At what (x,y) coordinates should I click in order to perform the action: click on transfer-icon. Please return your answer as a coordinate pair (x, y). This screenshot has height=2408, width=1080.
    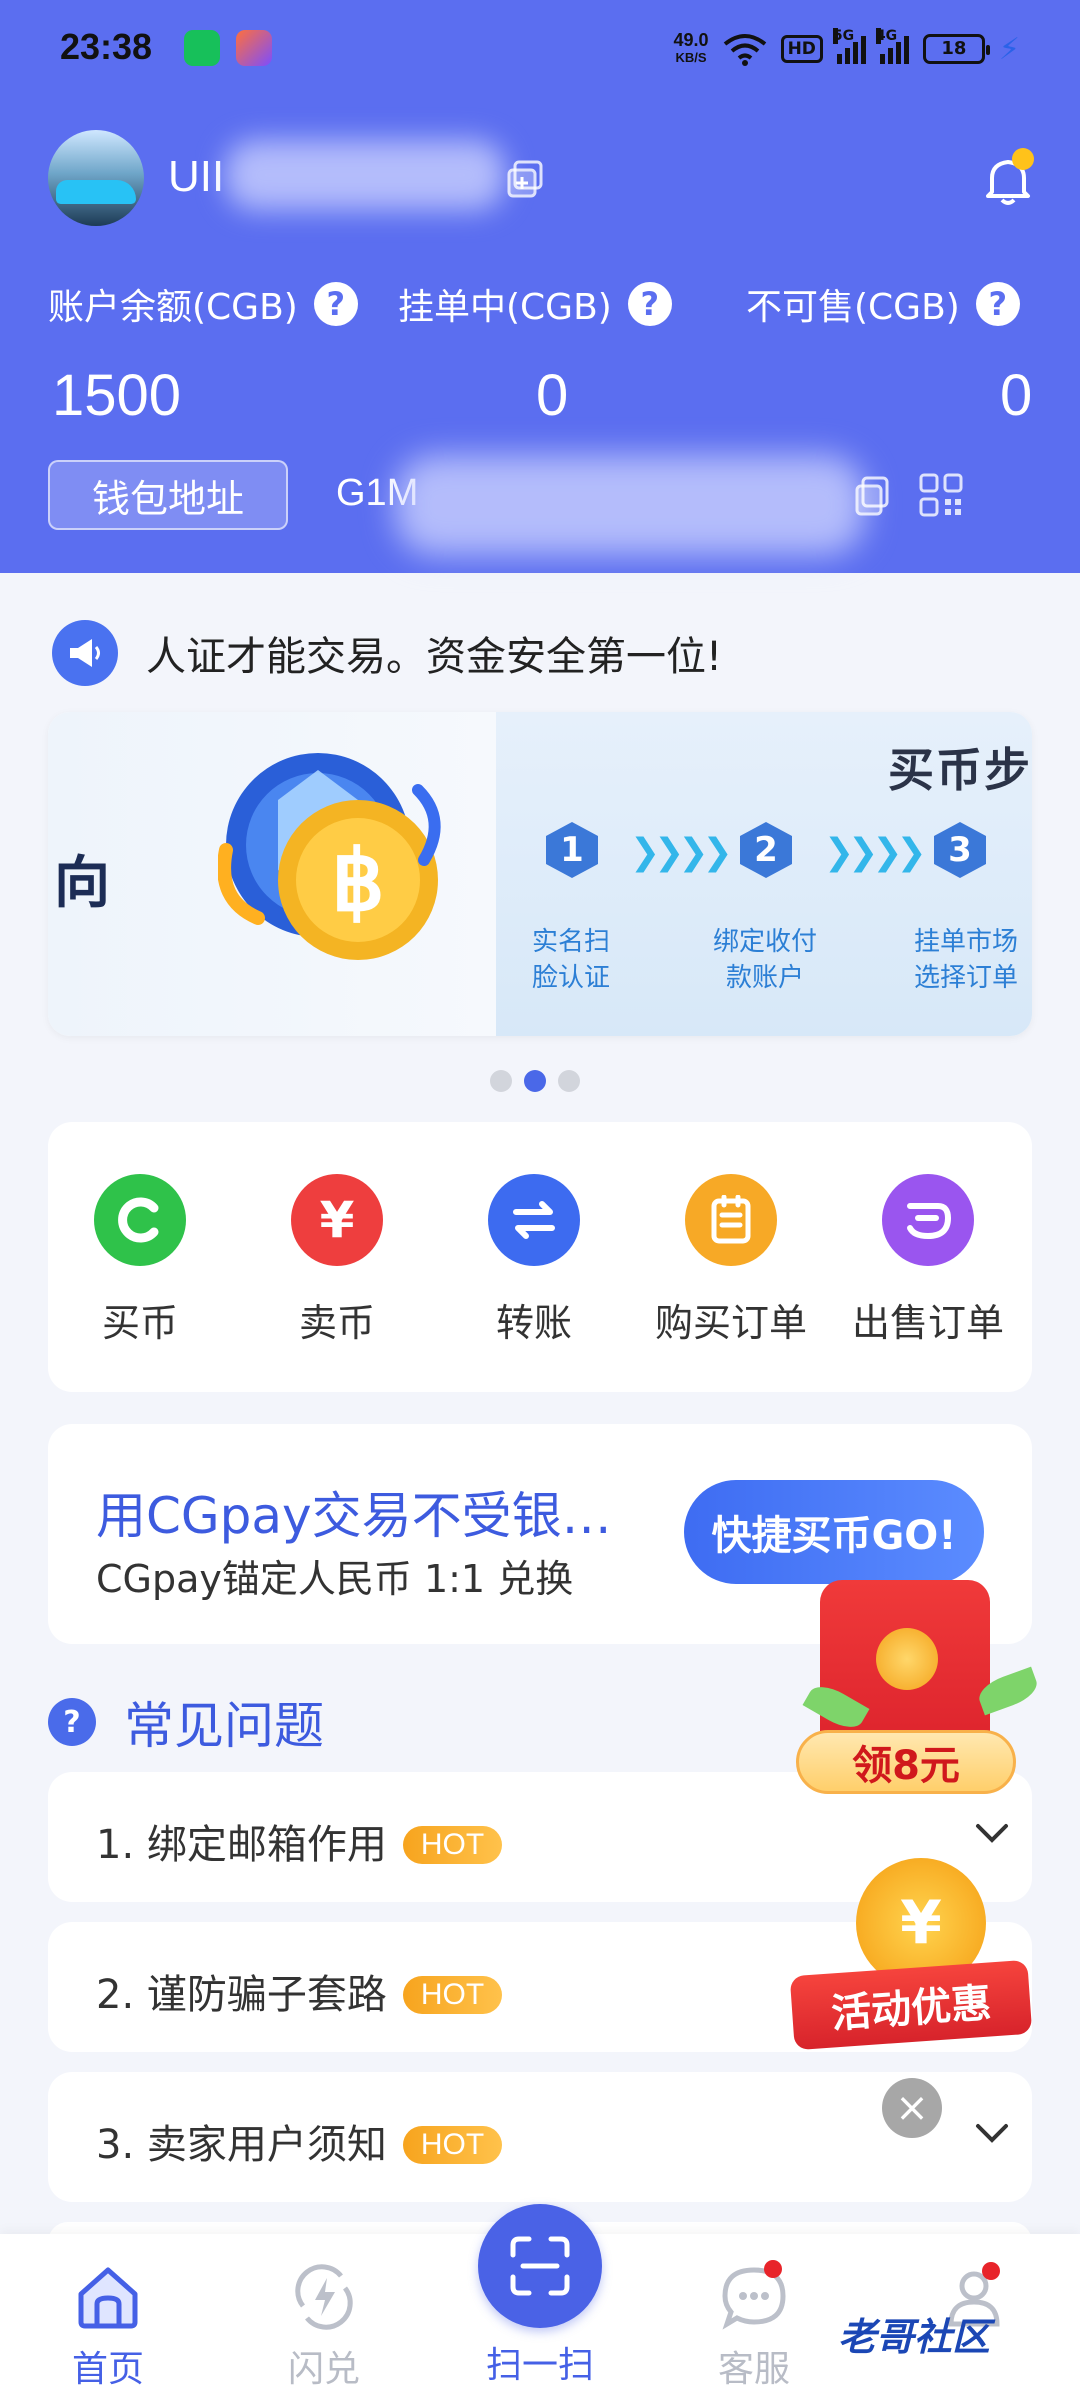
    Looking at the image, I should click on (534, 1220).